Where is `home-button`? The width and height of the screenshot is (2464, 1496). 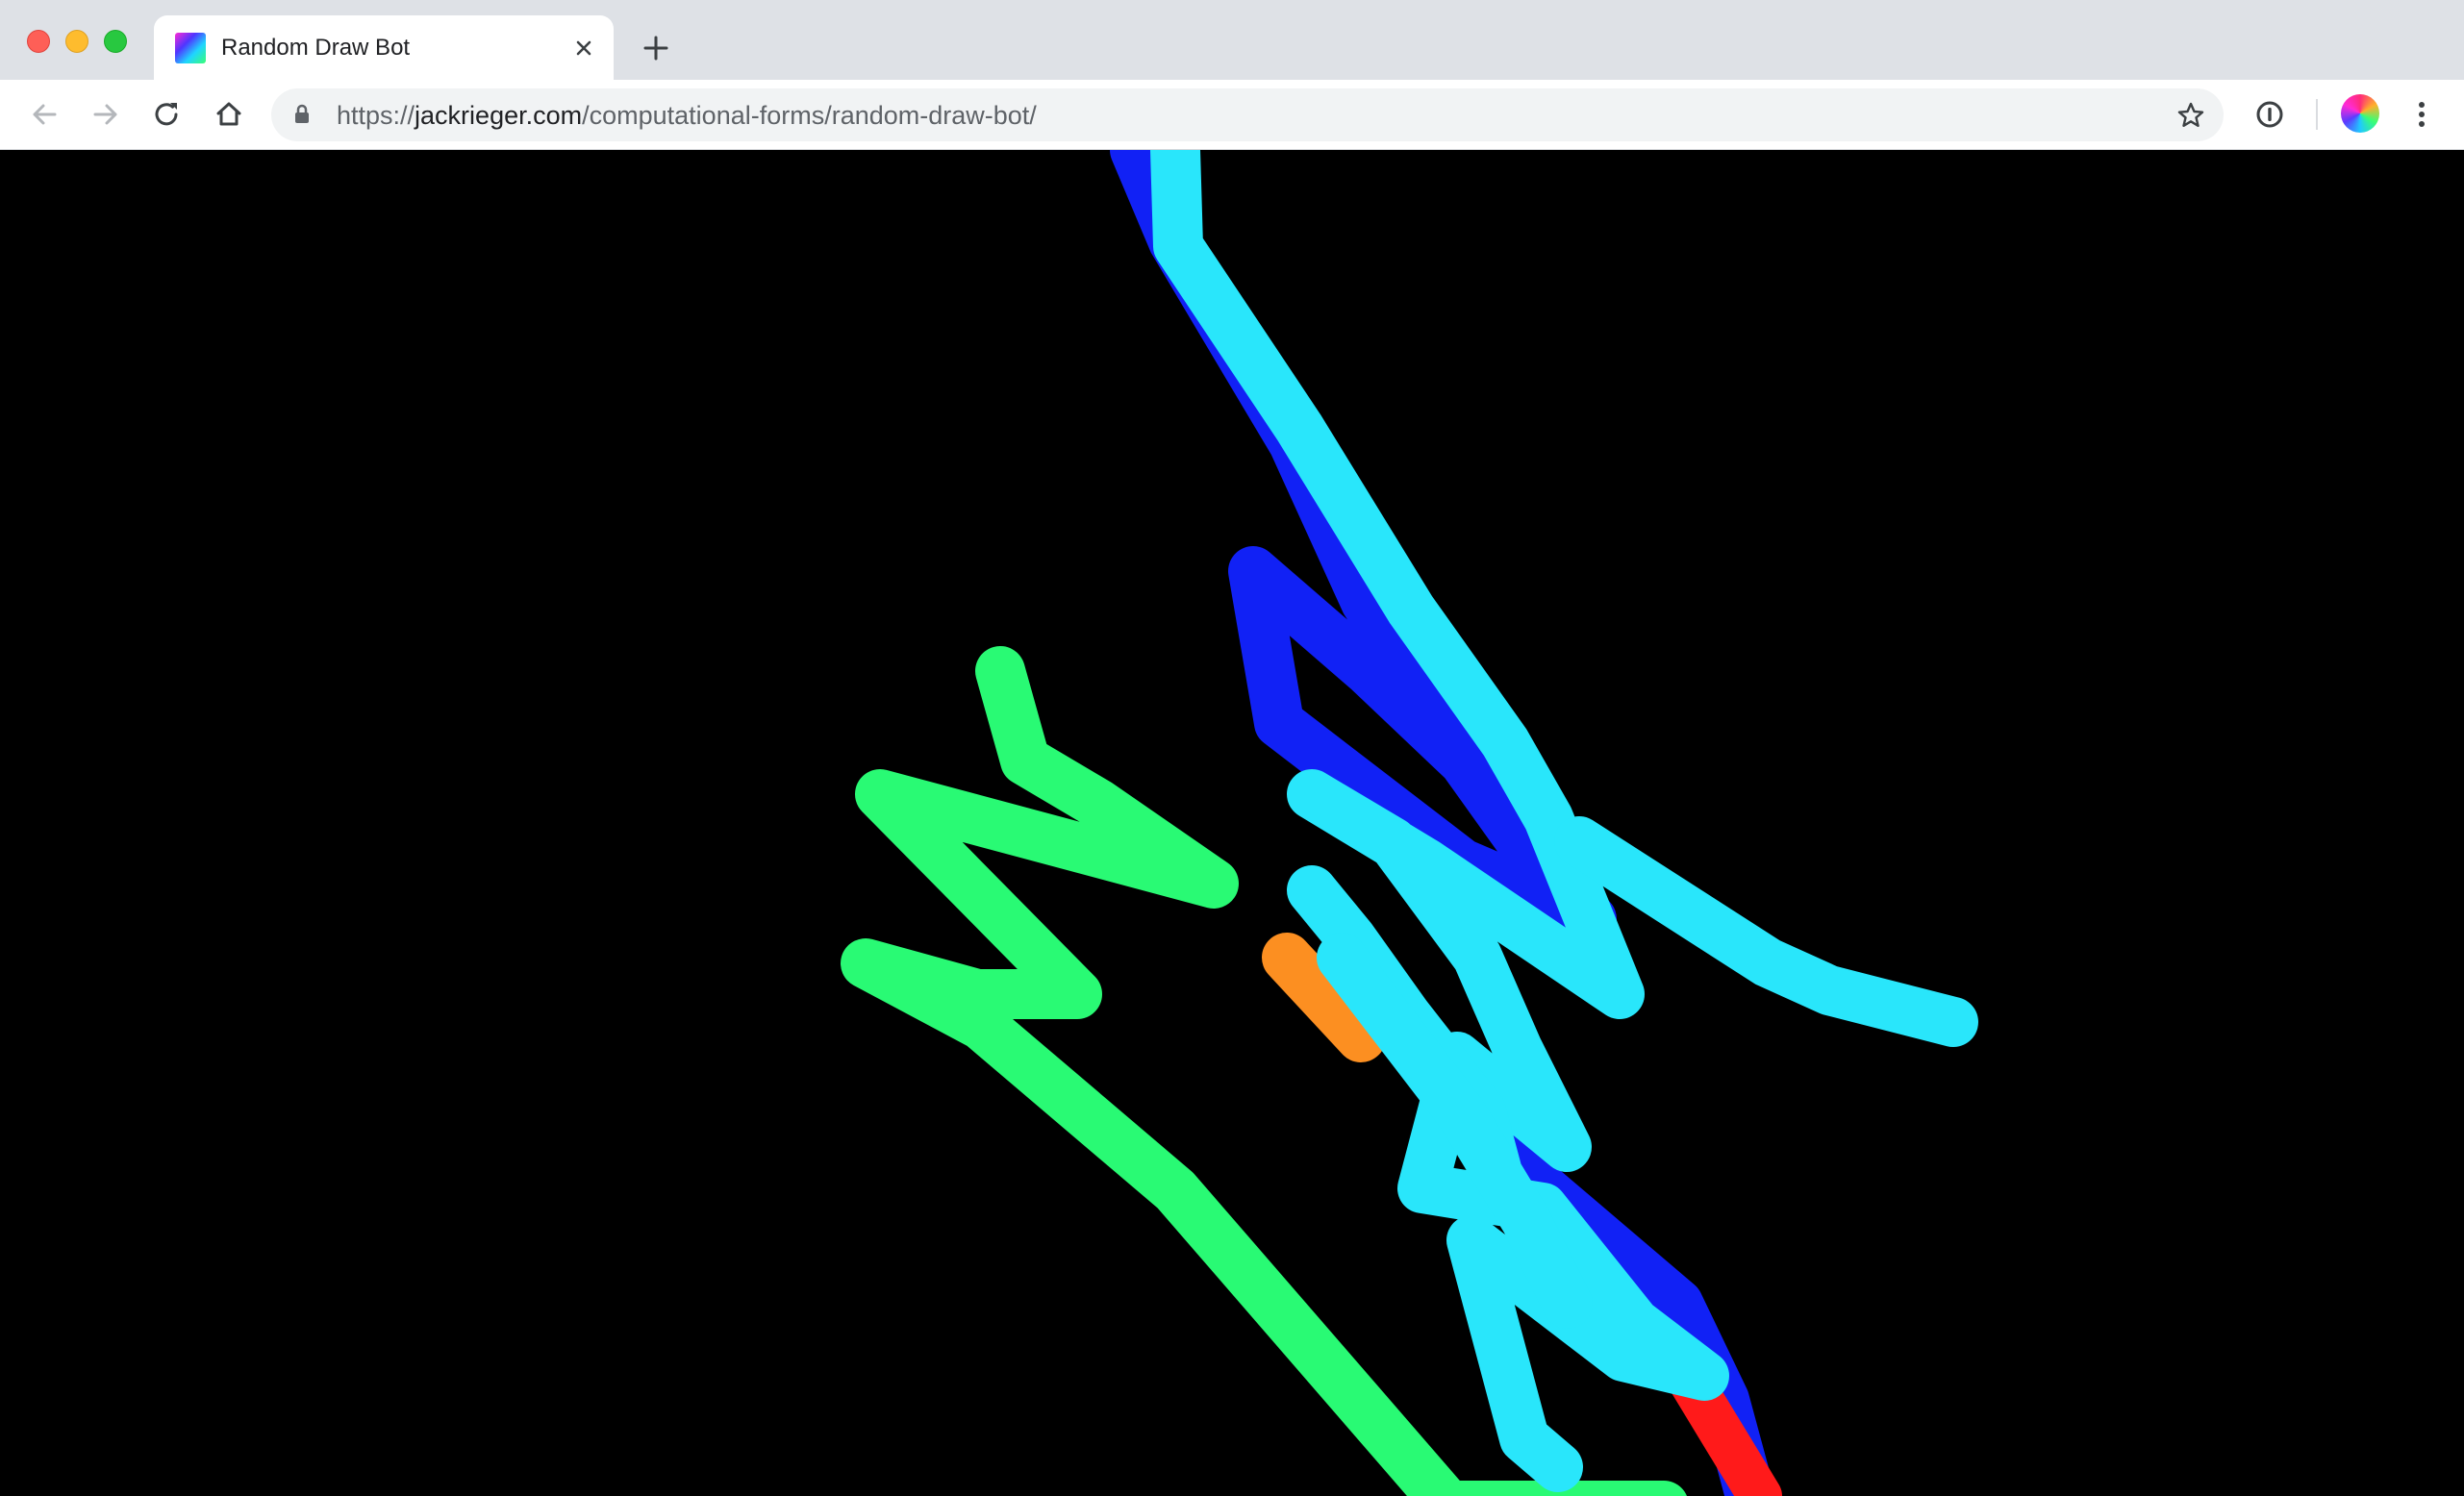 home-button is located at coordinates (229, 114).